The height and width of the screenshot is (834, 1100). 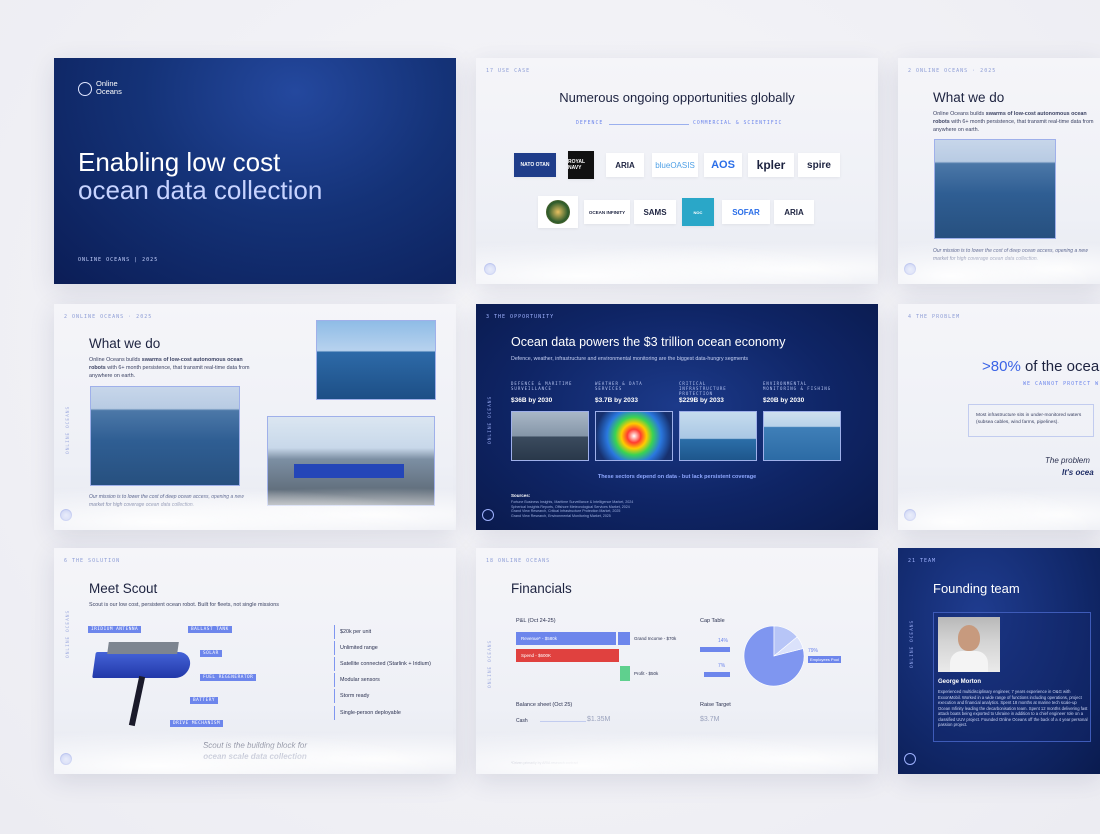 What do you see at coordinates (619, 386) in the screenshot?
I see `segment-label: WEATHER & DATA SERVICES` at bounding box center [619, 386].